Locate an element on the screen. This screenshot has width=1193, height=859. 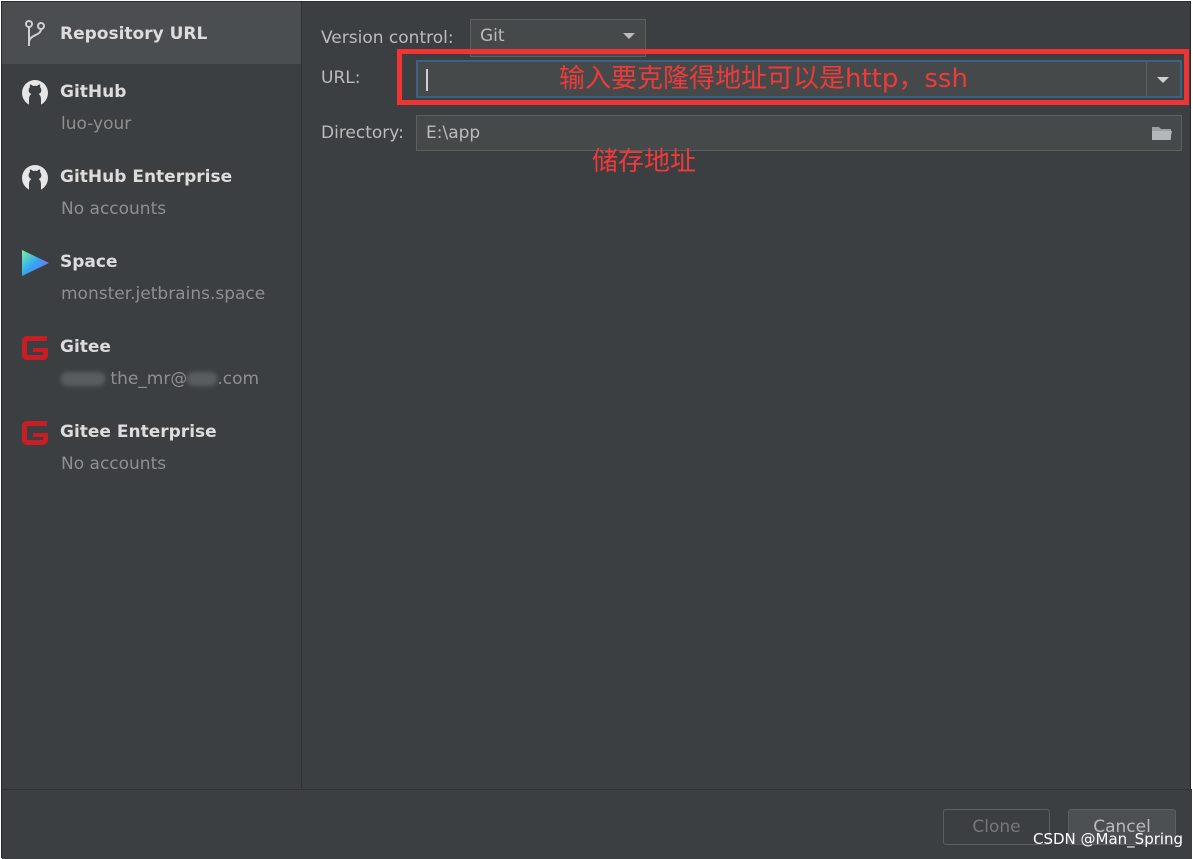
directory-annotation-text: 储存地址 is located at coordinates (644, 162).